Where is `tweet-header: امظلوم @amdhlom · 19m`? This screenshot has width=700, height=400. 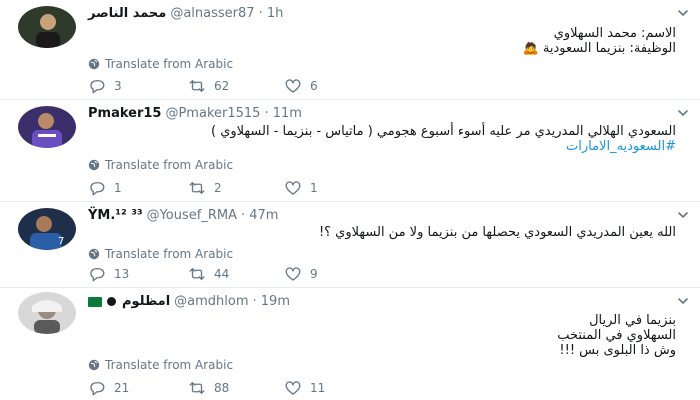
tweet-header: امظلوم @amdhlom · 19m is located at coordinates (189, 301).